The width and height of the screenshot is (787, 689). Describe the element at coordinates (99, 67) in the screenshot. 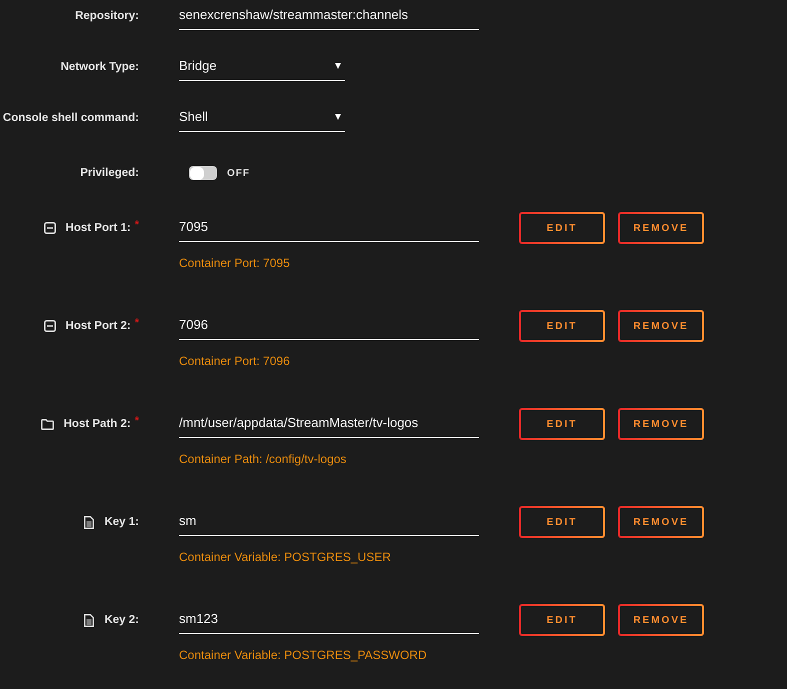

I see `field-label: Network Type:` at that location.